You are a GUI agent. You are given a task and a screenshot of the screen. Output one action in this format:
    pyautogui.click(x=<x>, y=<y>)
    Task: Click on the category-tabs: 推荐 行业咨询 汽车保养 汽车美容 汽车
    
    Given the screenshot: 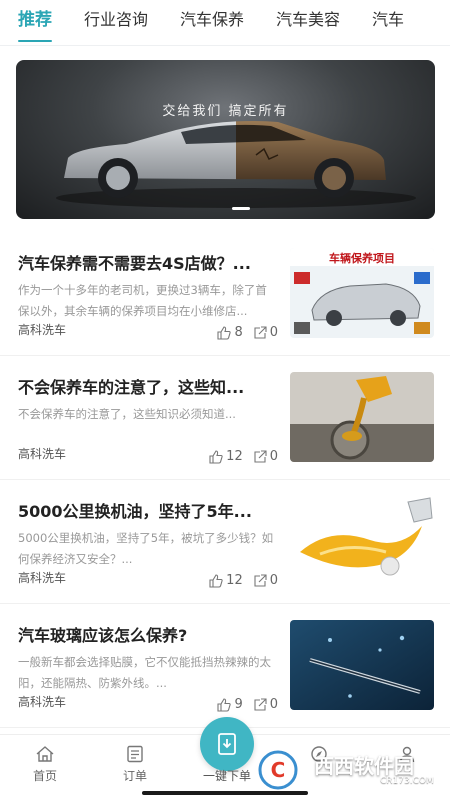 What is the action you would take?
    pyautogui.click(x=225, y=23)
    